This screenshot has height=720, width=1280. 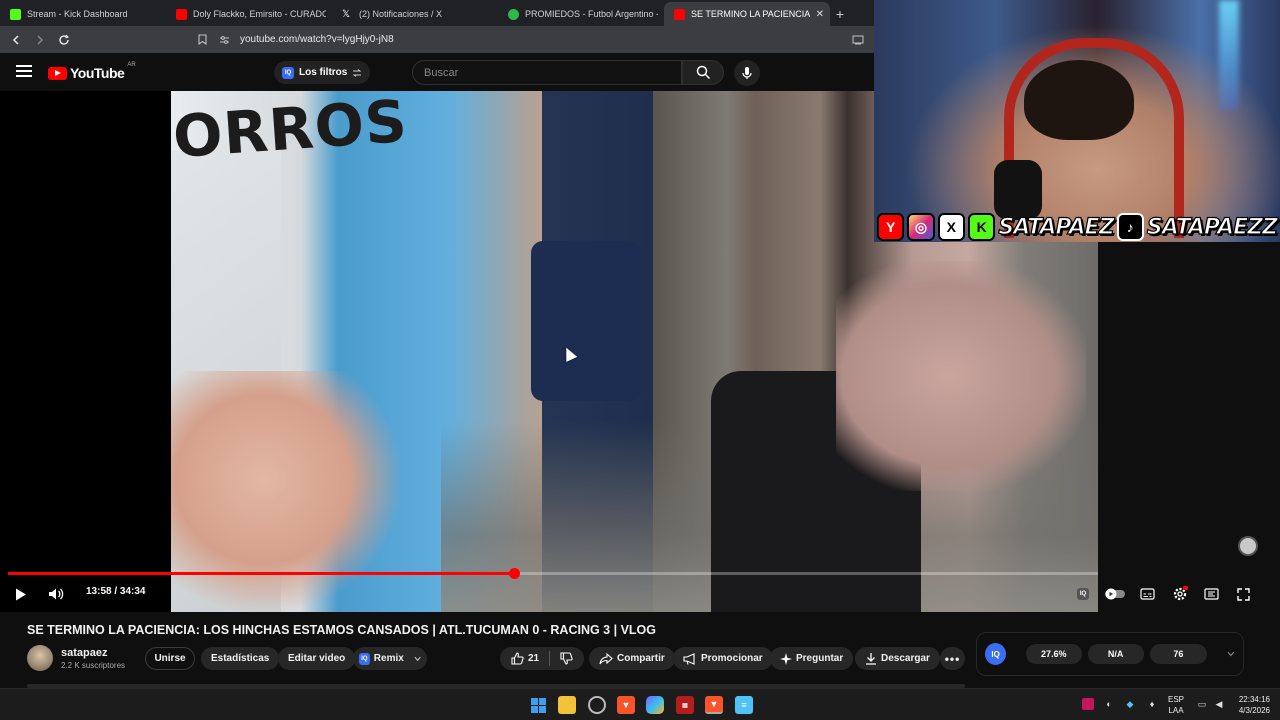 I want to click on filters-button: IQ Los filtros, so click(x=322, y=72).